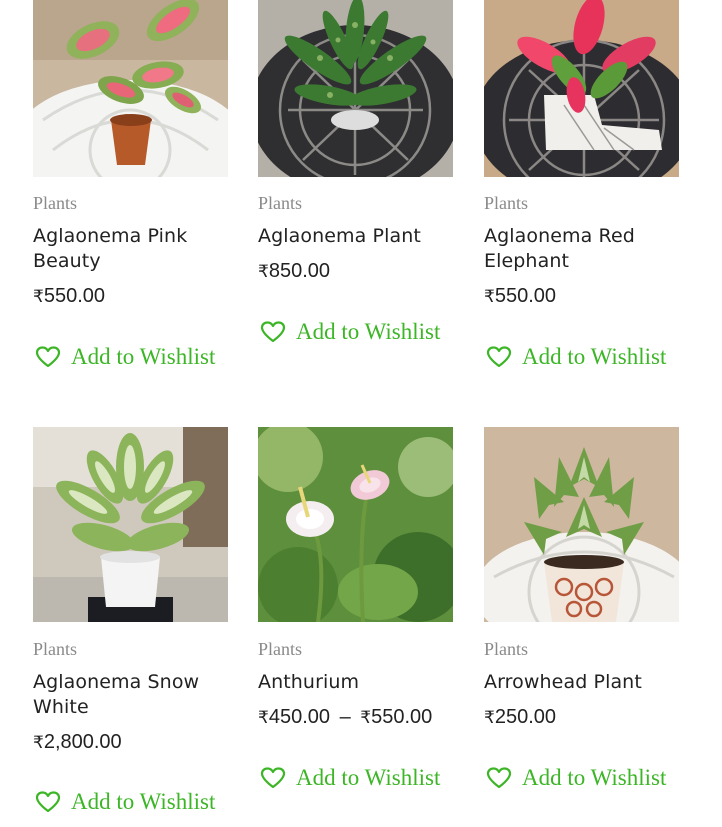 The height and width of the screenshot is (827, 722). I want to click on product-title: Aglaonema Pink Beauty, so click(133, 249).